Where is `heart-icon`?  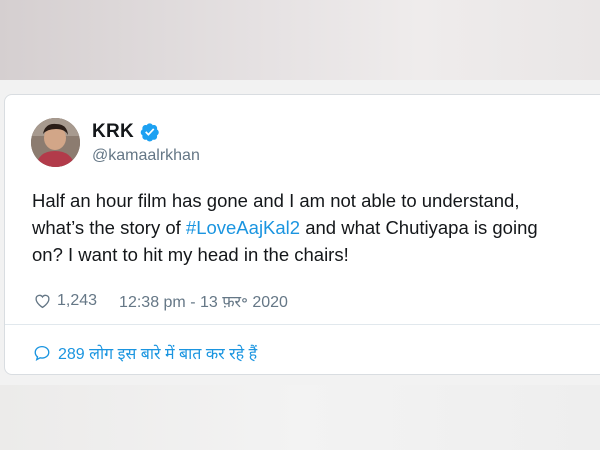 heart-icon is located at coordinates (42, 301).